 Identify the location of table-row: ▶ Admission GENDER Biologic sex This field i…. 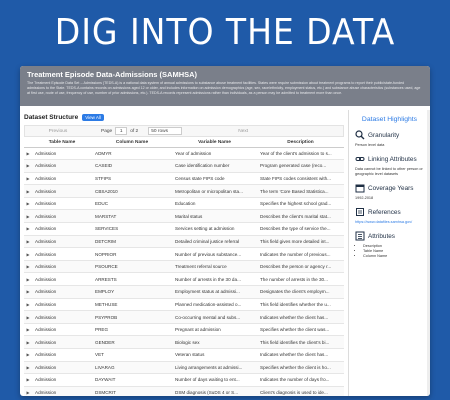
(184, 342).